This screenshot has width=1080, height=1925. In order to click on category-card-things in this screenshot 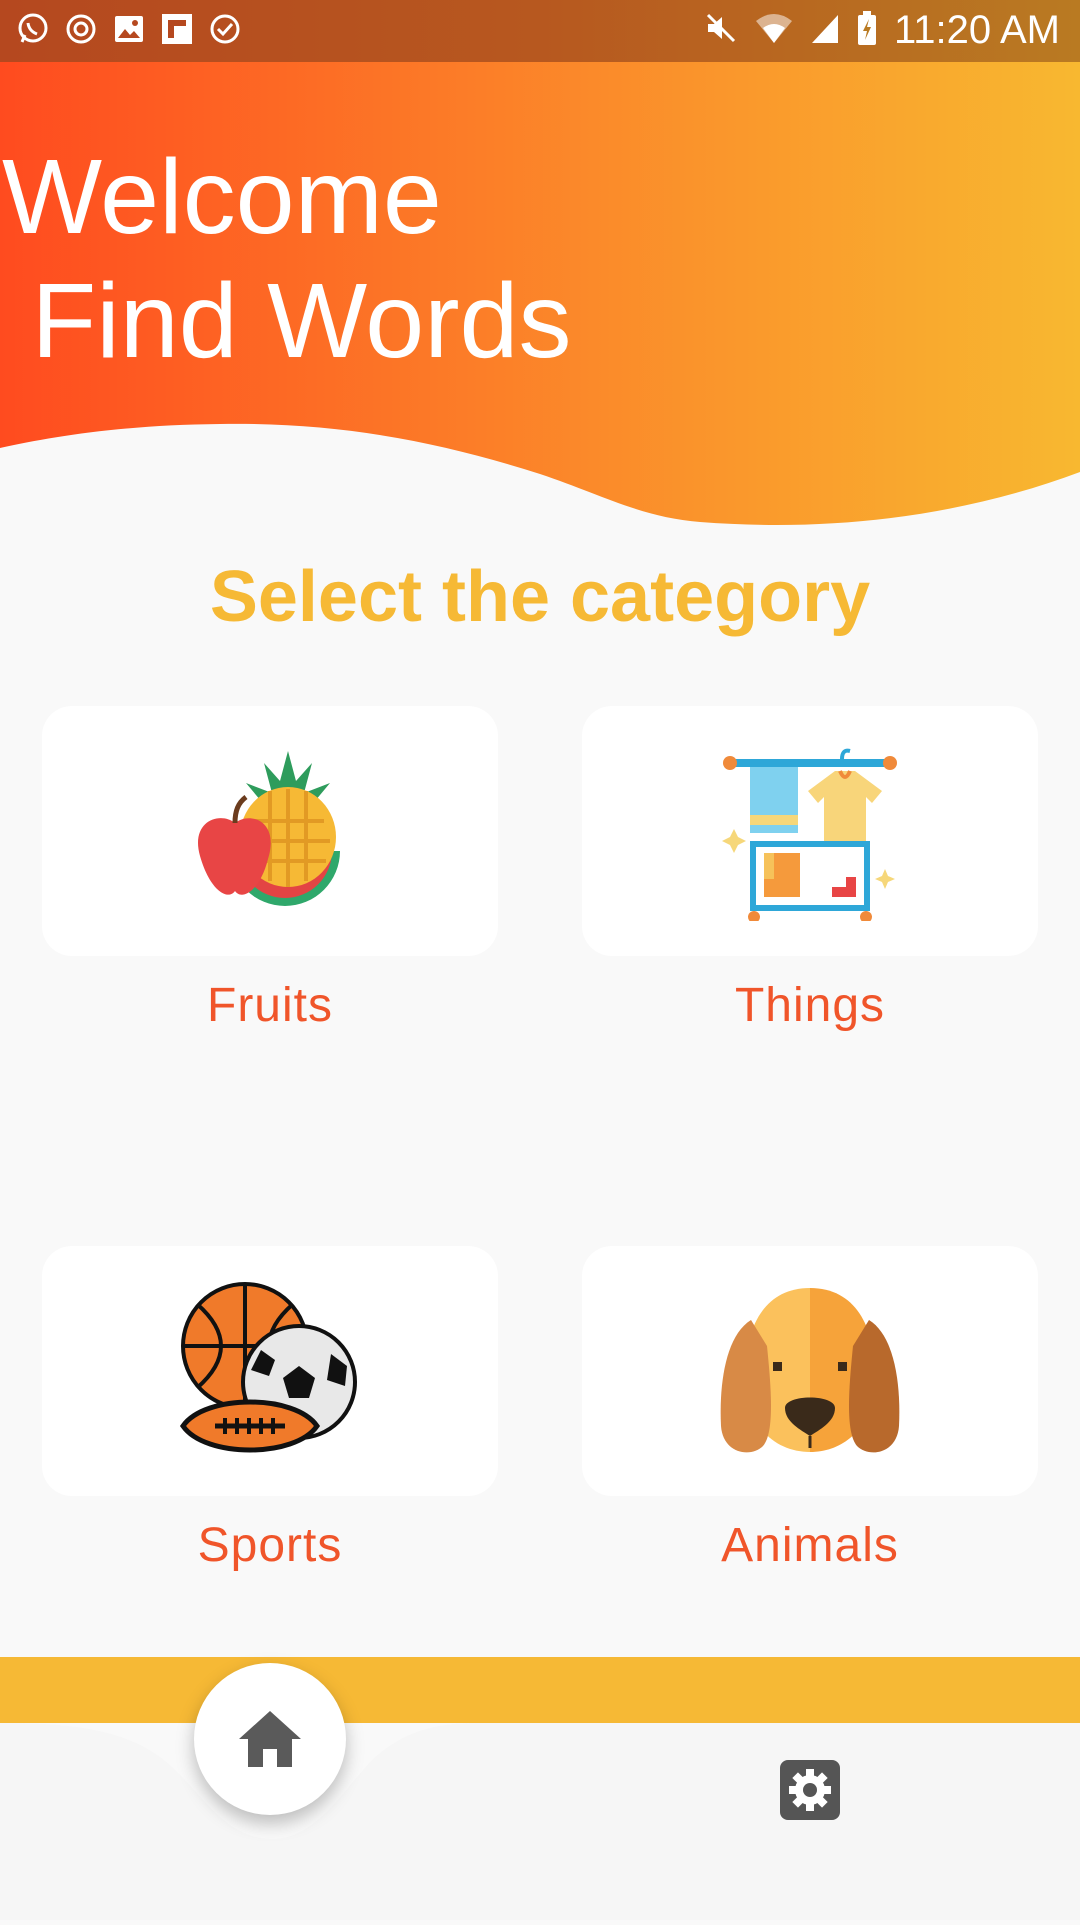, I will do `click(810, 831)`.